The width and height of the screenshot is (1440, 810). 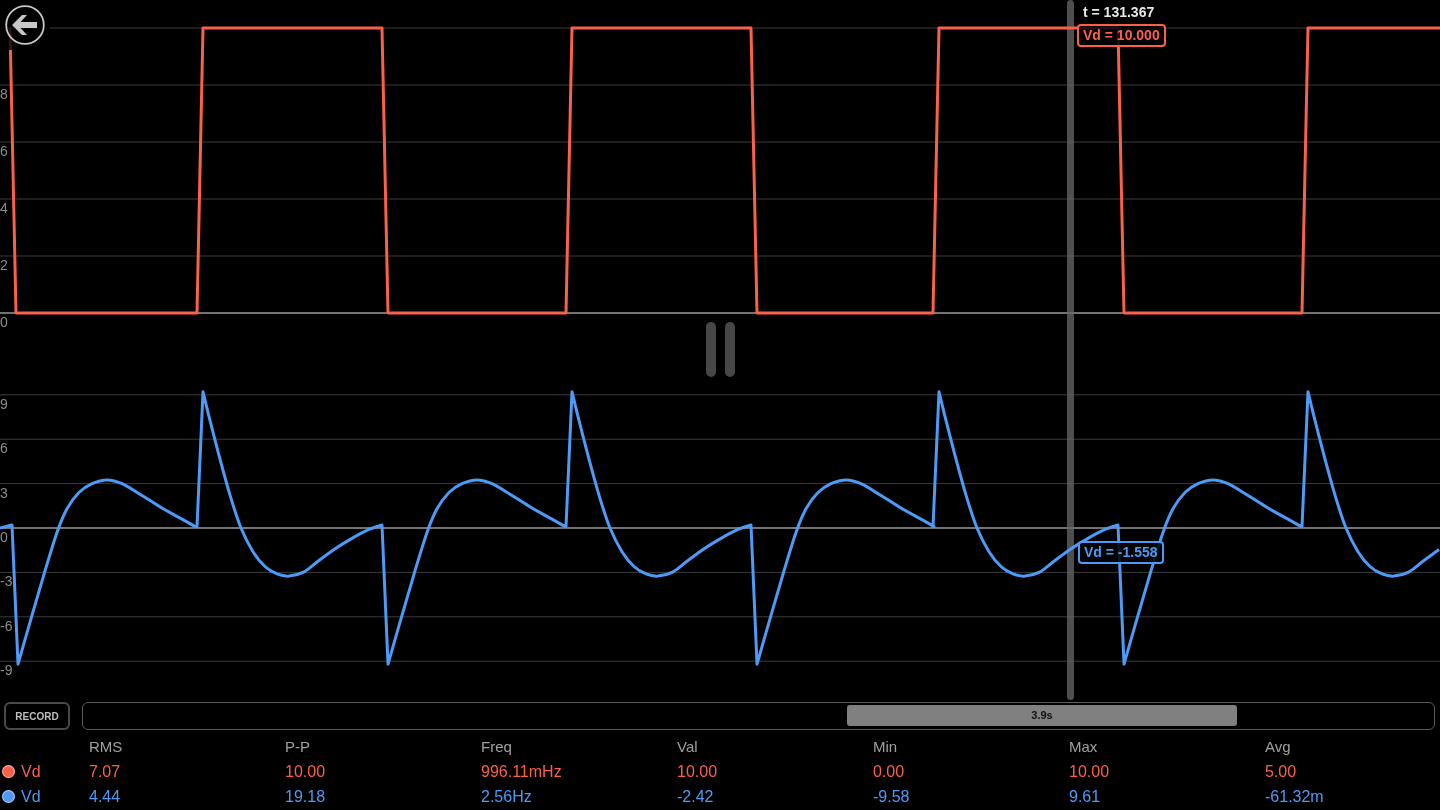 I want to click on stats-column-header: Freq, so click(x=497, y=747).